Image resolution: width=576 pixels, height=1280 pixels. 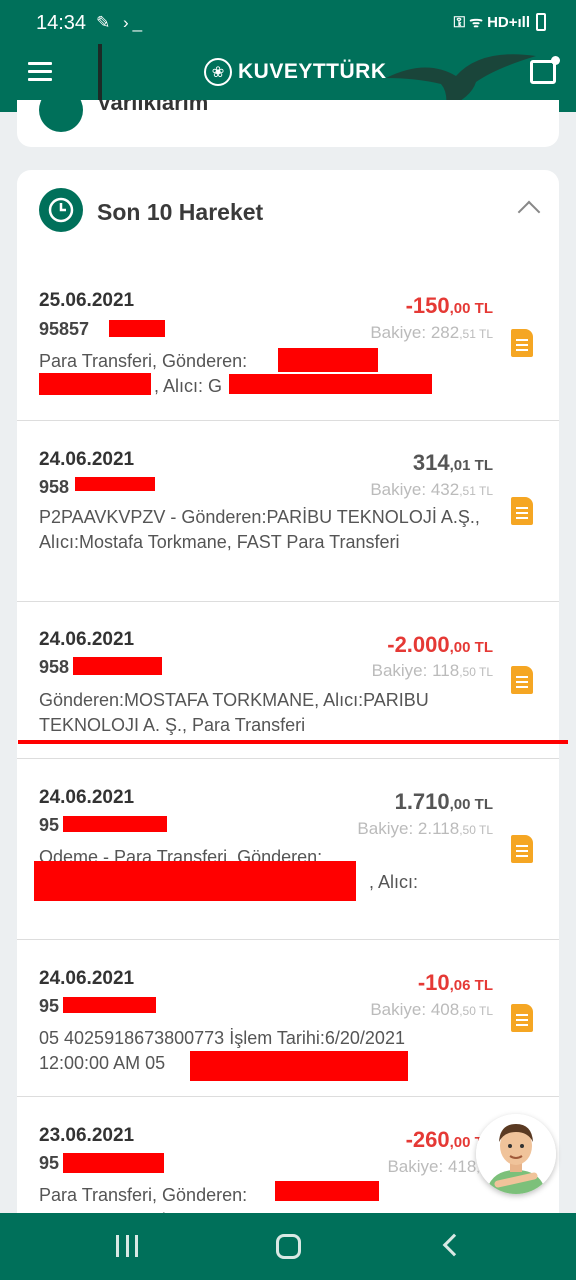 I want to click on transaction-account: 95857, so click(x=64, y=329).